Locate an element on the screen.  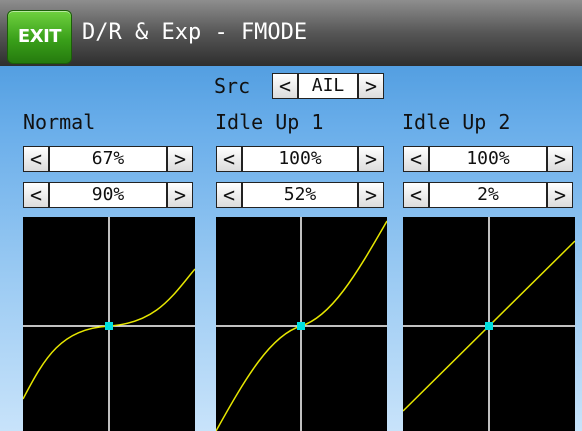
rate-value-idle-up-2: 100% is located at coordinates (488, 159).